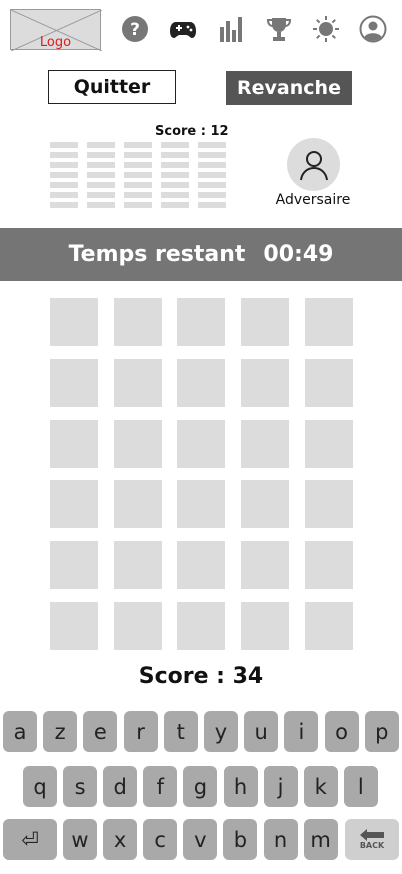 The image size is (402, 874). What do you see at coordinates (40, 786) in the screenshot?
I see `key-q: q` at bounding box center [40, 786].